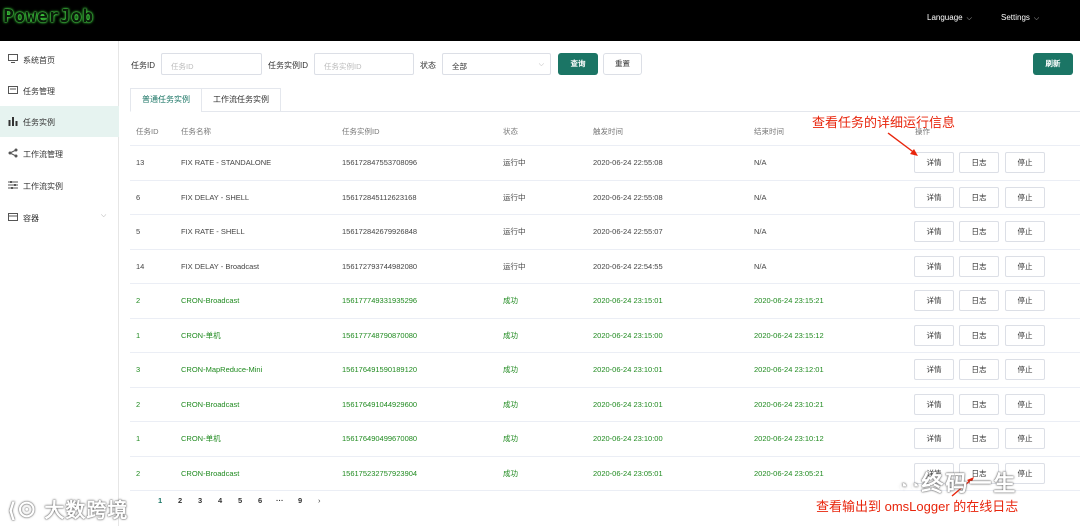 The height and width of the screenshot is (526, 1080). What do you see at coordinates (240, 500) in the screenshot?
I see `page-button: 5` at bounding box center [240, 500].